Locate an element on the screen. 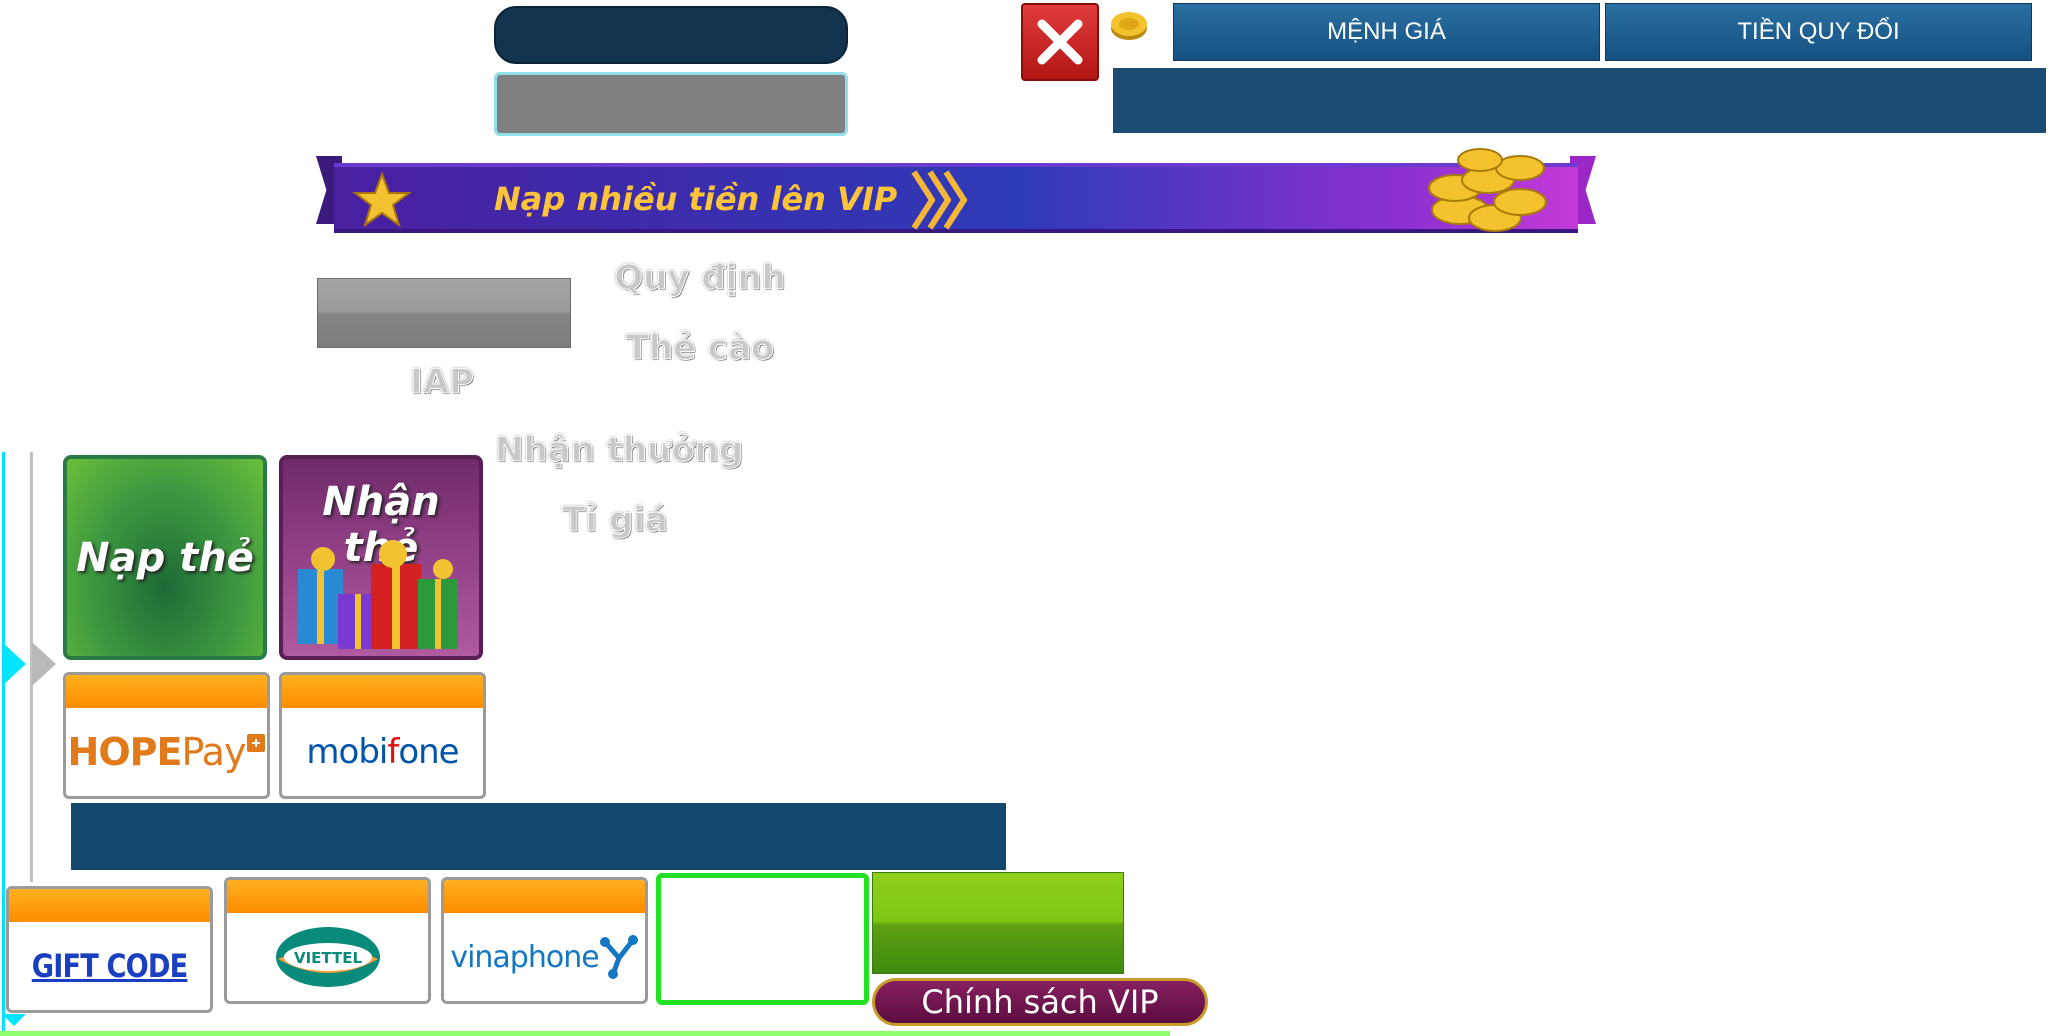 This screenshot has height=1036, width=2048. arrow-right-gray-icon is located at coordinates (44, 664).